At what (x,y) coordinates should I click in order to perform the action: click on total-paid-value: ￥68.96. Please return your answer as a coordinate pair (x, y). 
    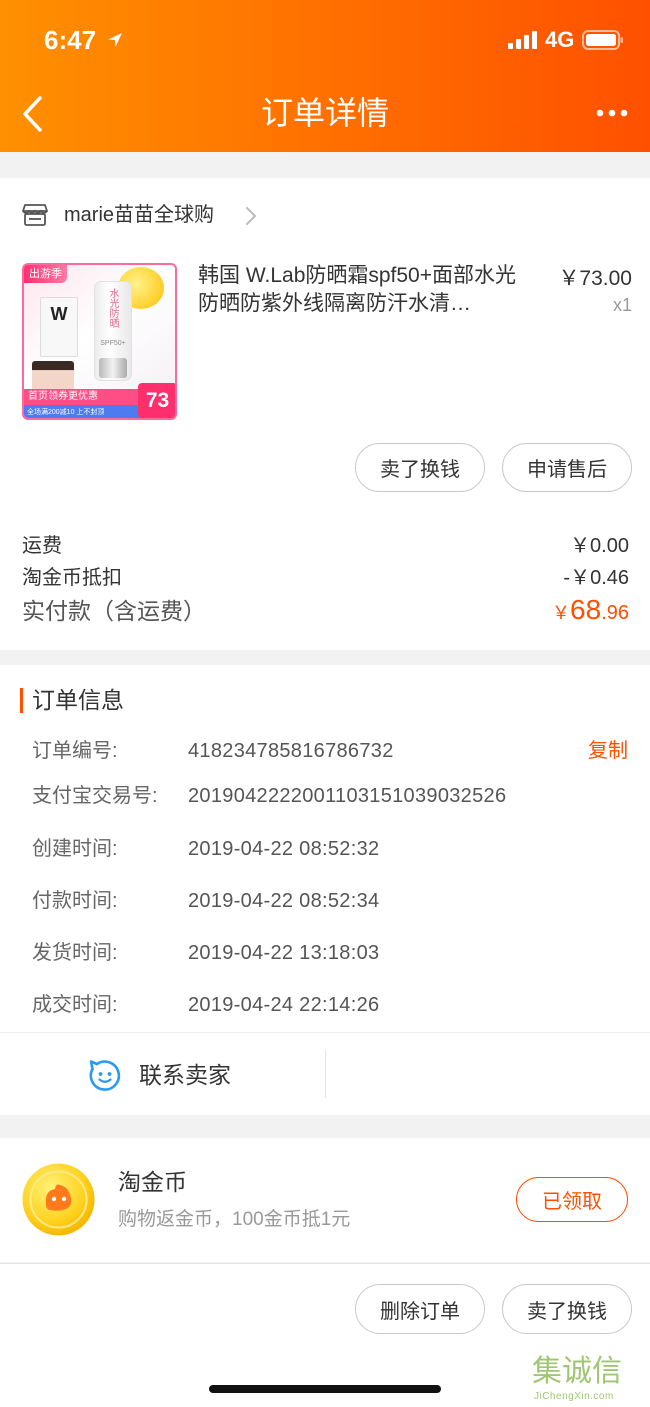
    Looking at the image, I should click on (590, 612).